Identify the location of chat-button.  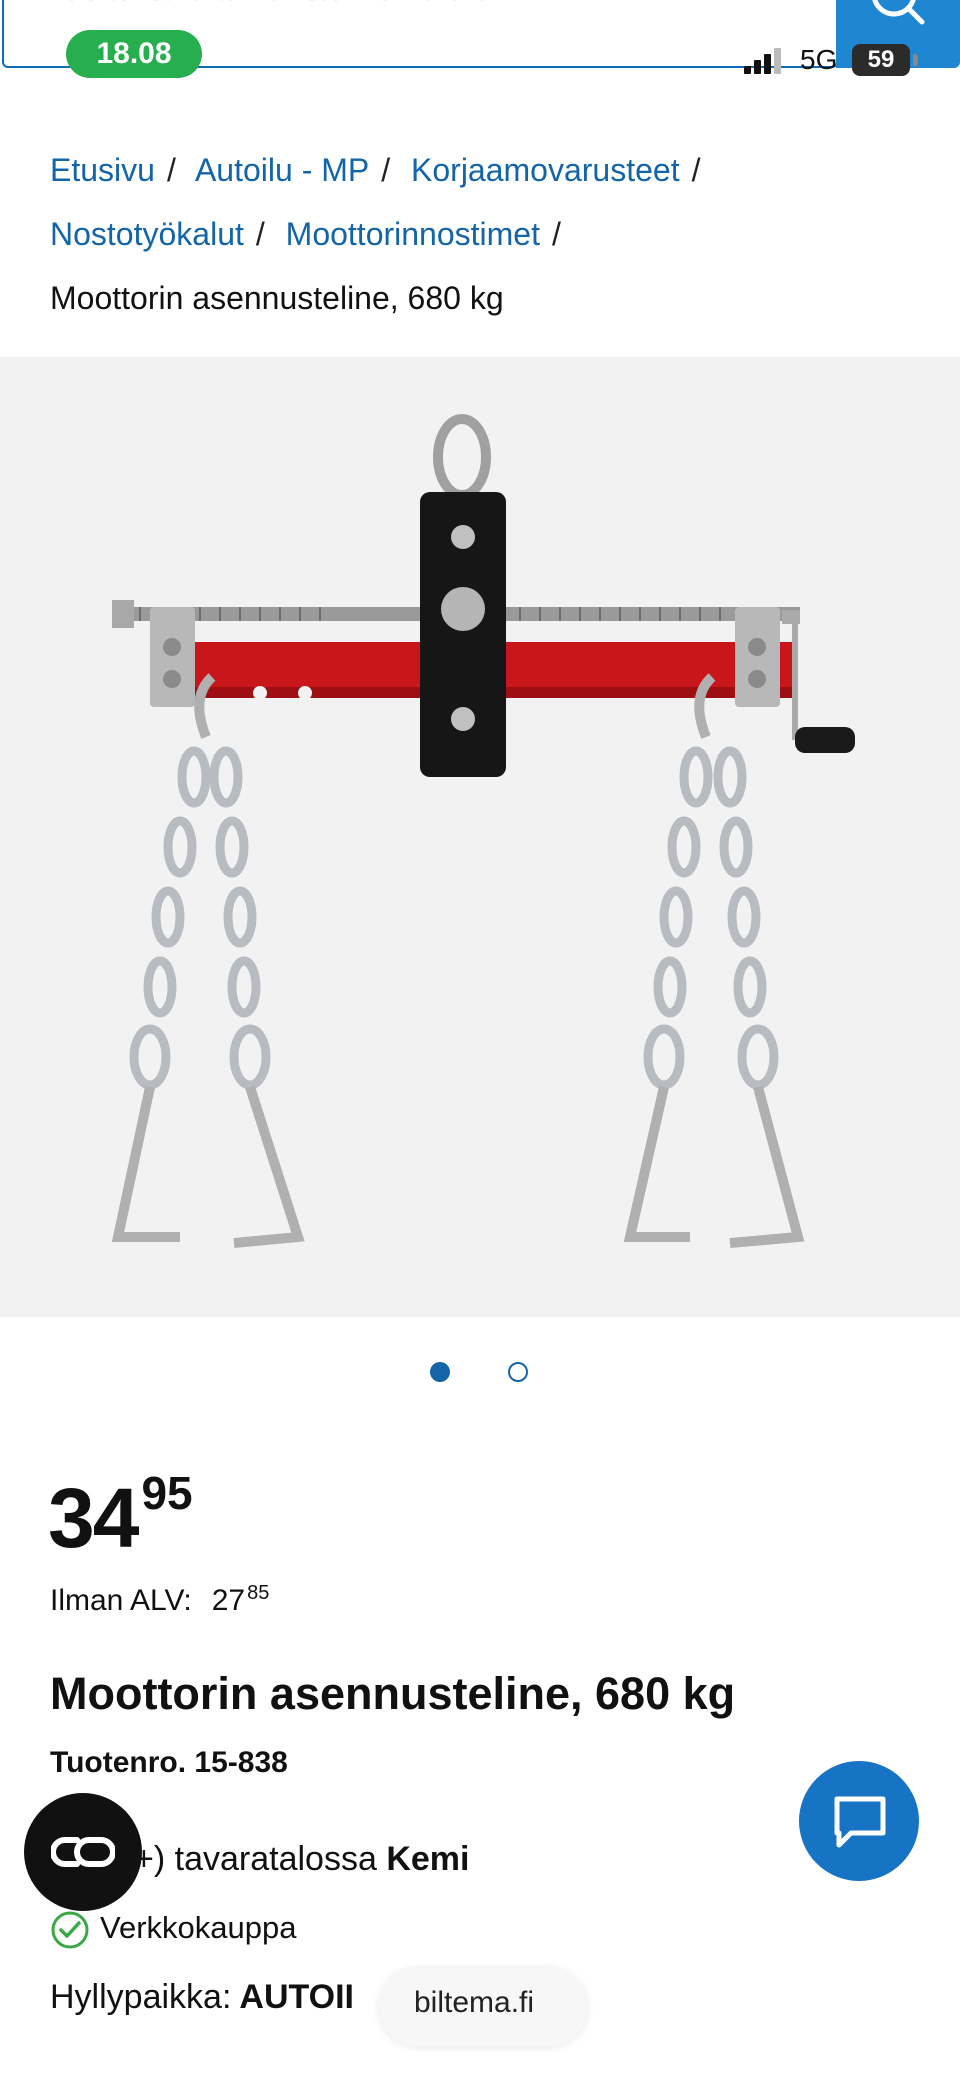
(859, 1821).